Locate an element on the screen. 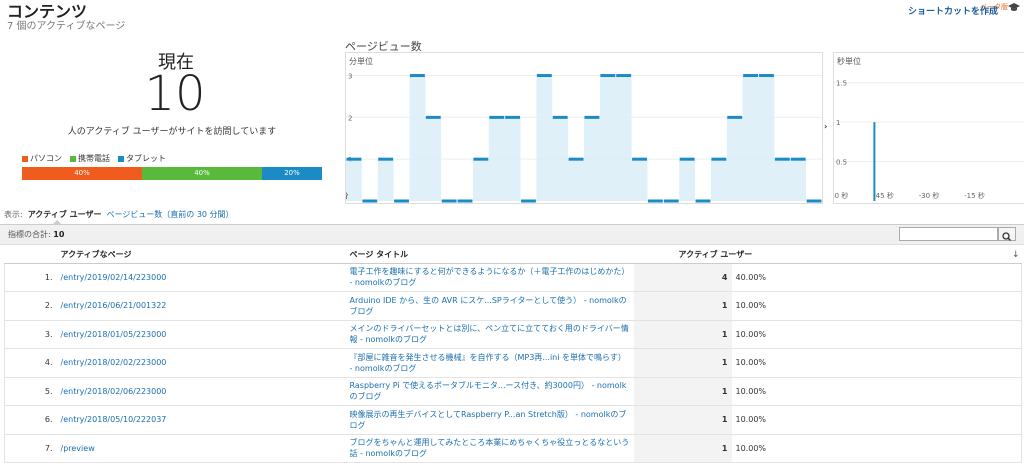 This screenshot has height=463, width=1024. legend-desktop: パソコン is located at coordinates (42, 158).